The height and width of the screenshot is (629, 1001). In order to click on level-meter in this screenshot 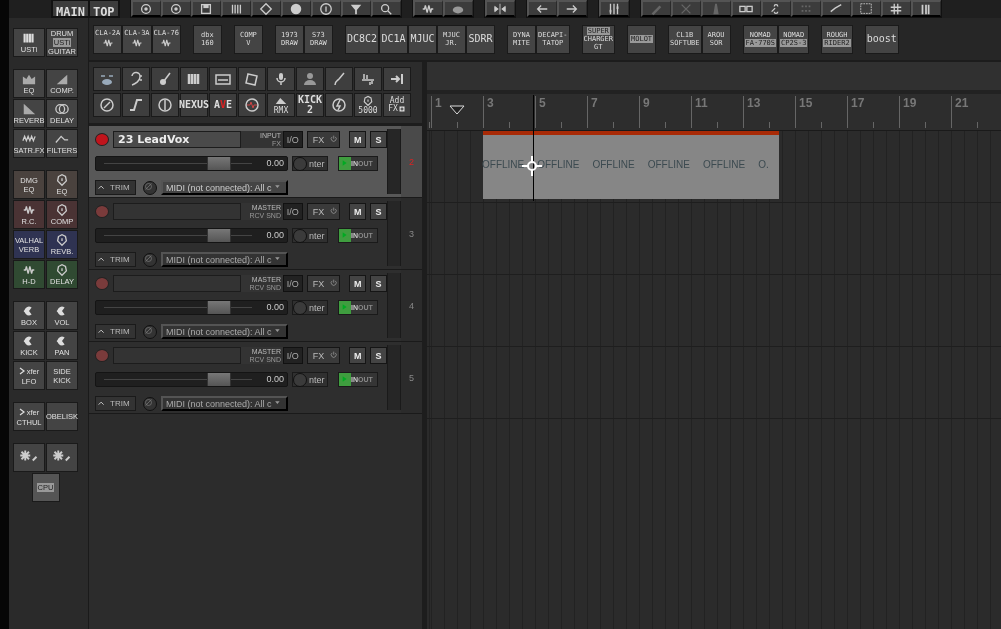, I will do `click(394, 377)`.